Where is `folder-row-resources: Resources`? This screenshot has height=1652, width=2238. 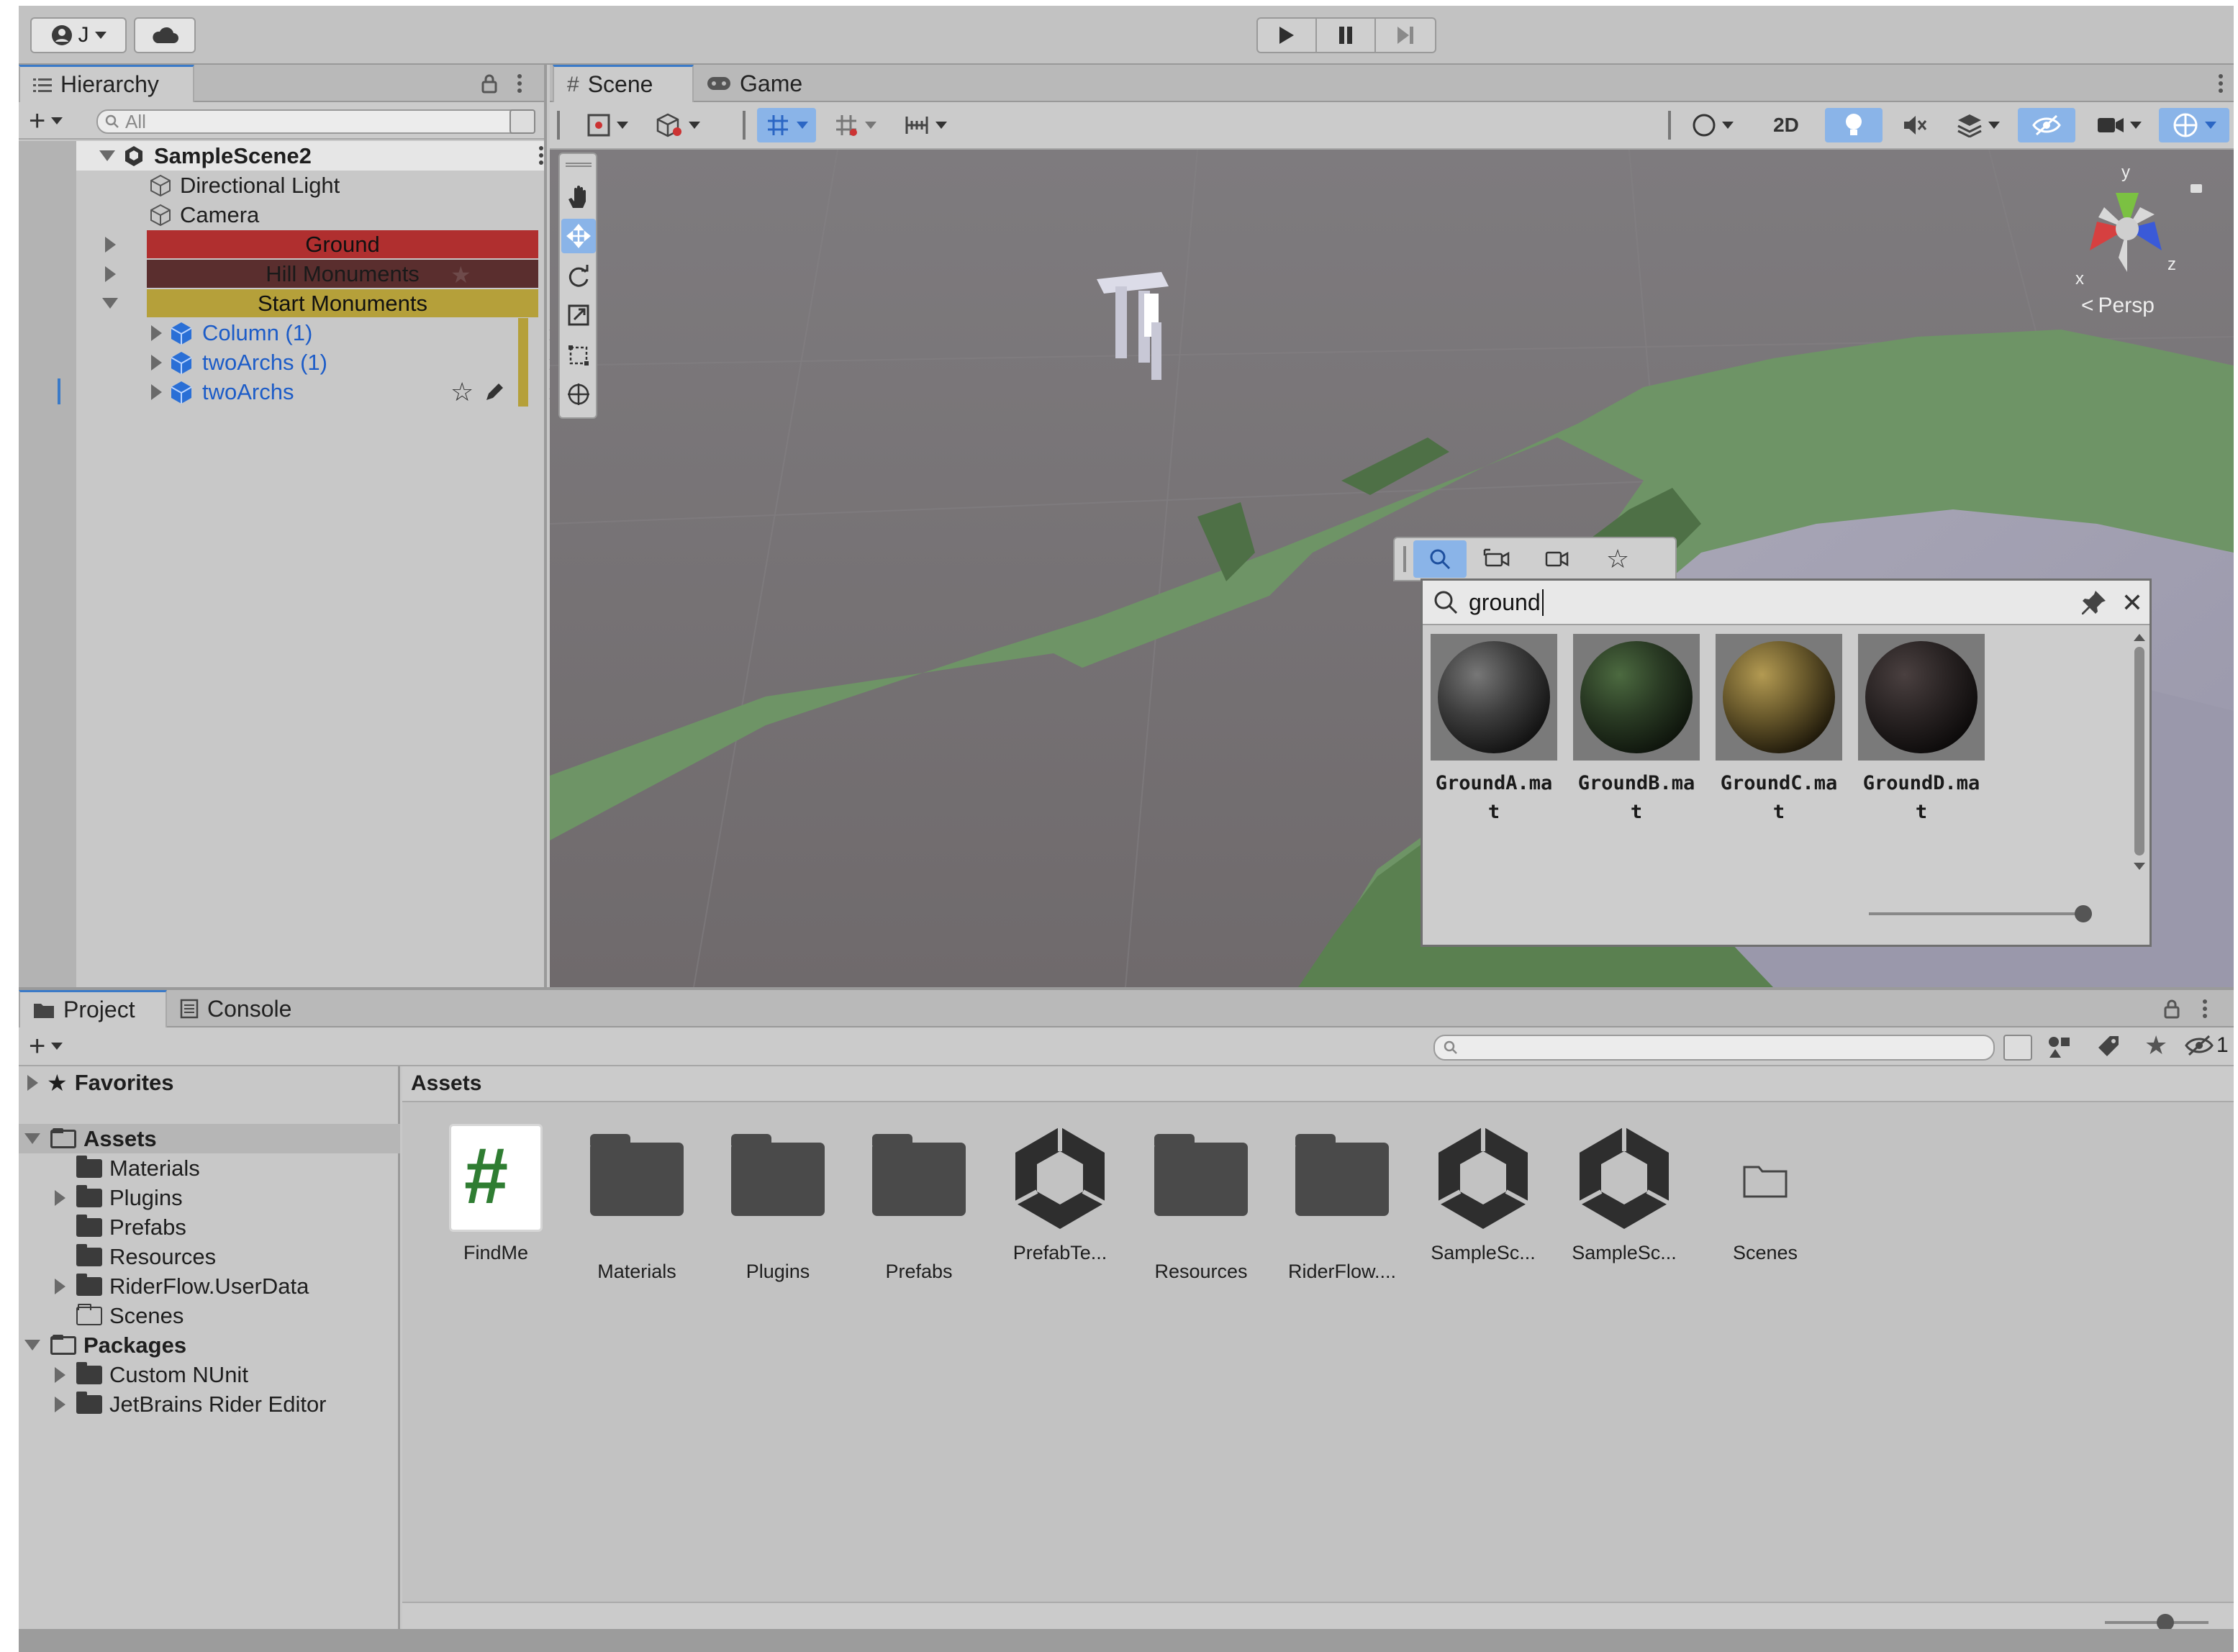 folder-row-resources: Resources is located at coordinates (209, 1256).